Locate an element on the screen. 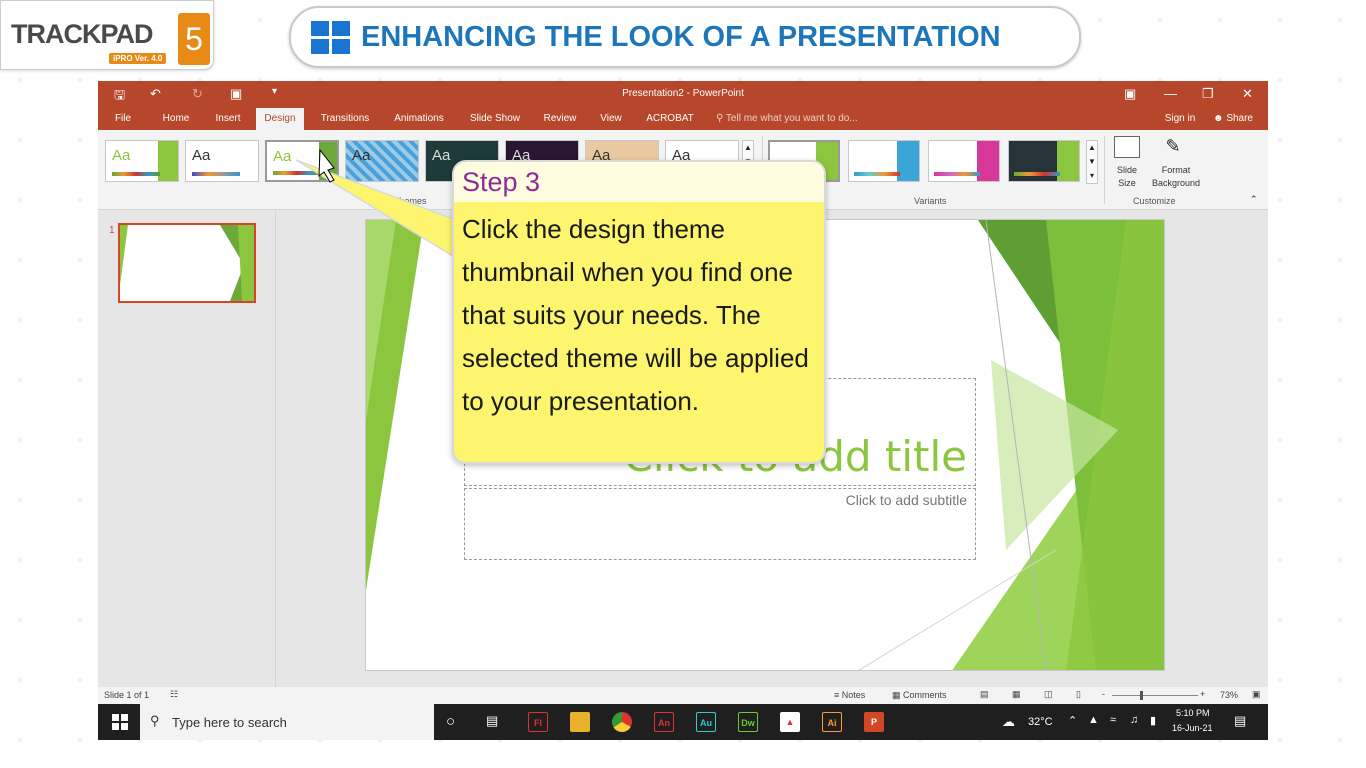 The width and height of the screenshot is (1366, 768). file-explorer-icon is located at coordinates (580, 722).